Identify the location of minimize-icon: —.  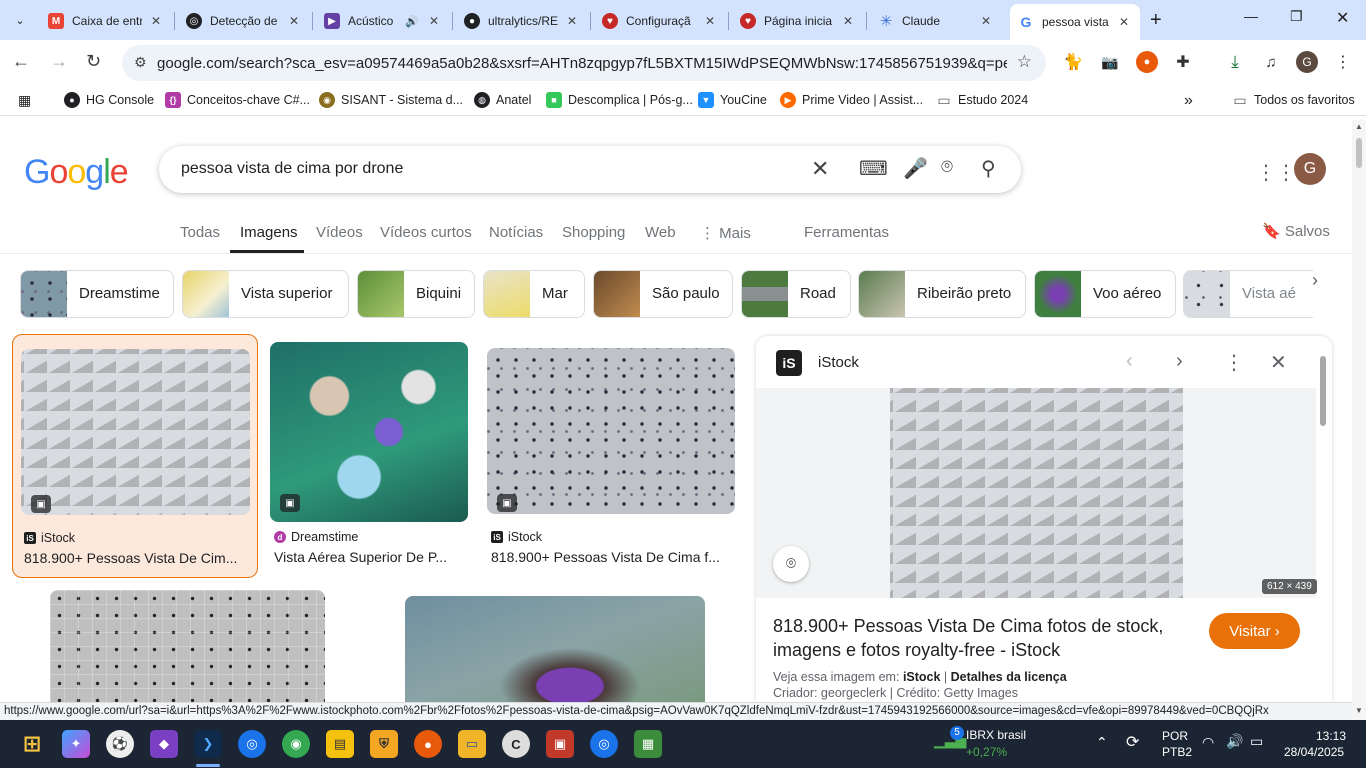
(1251, 16).